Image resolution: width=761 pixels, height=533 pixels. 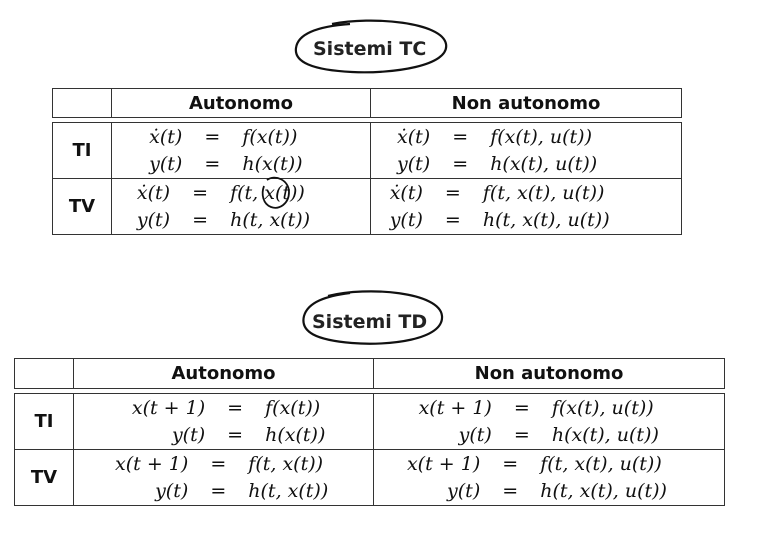 What do you see at coordinates (82, 103) in the screenshot?
I see `tc-corner-cell` at bounding box center [82, 103].